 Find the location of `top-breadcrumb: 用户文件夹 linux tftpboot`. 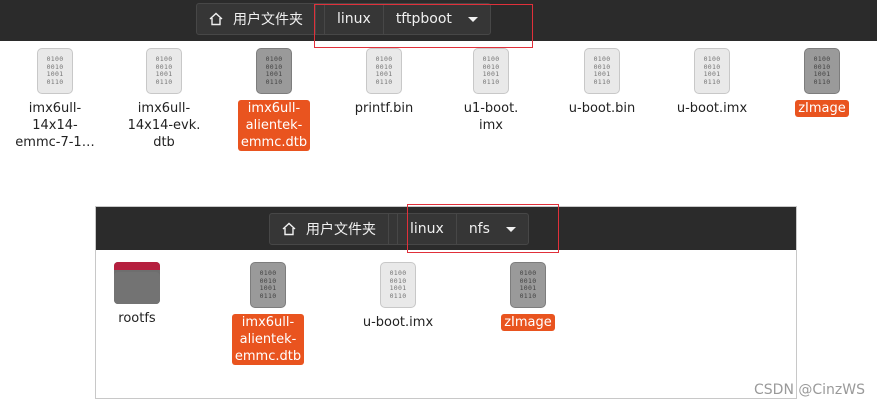

top-breadcrumb: 用户文件夹 linux tftpboot is located at coordinates (343, 19).